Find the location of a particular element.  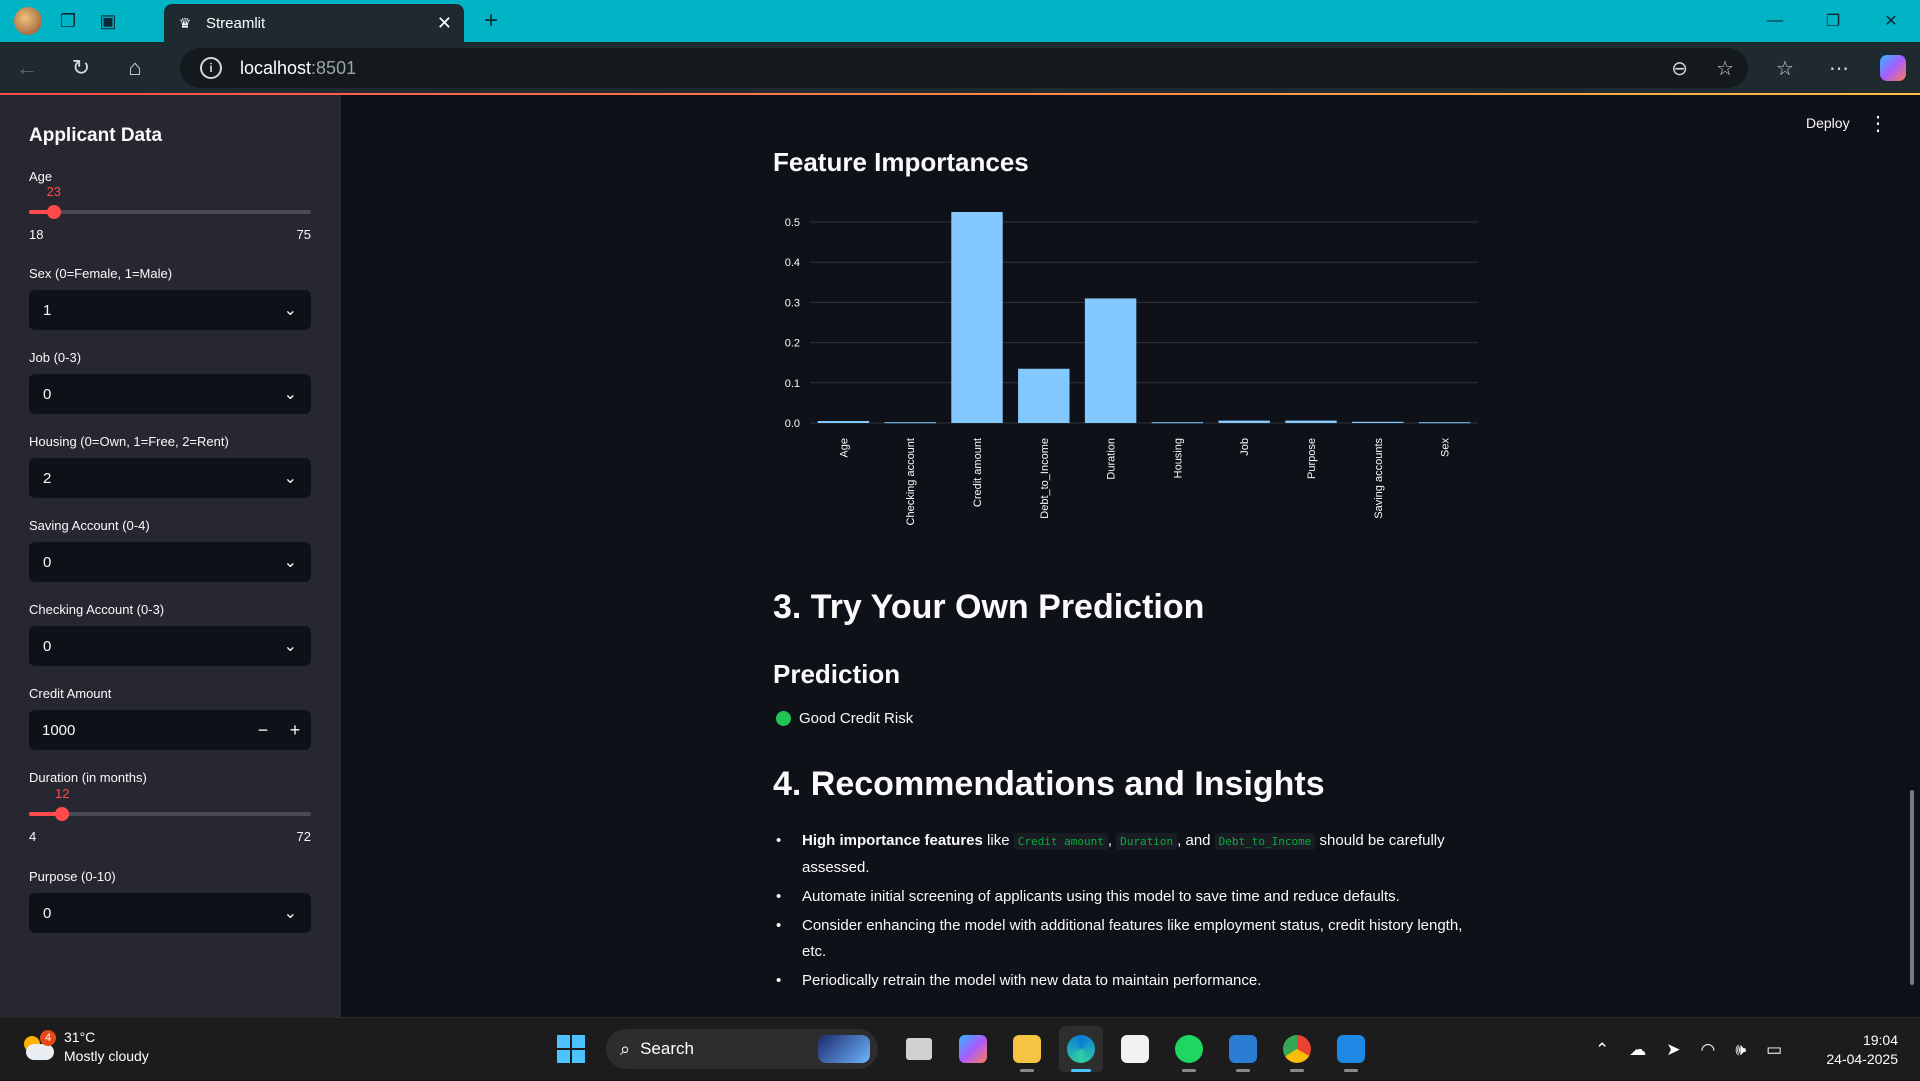

bar-credit-amount is located at coordinates (977, 317).